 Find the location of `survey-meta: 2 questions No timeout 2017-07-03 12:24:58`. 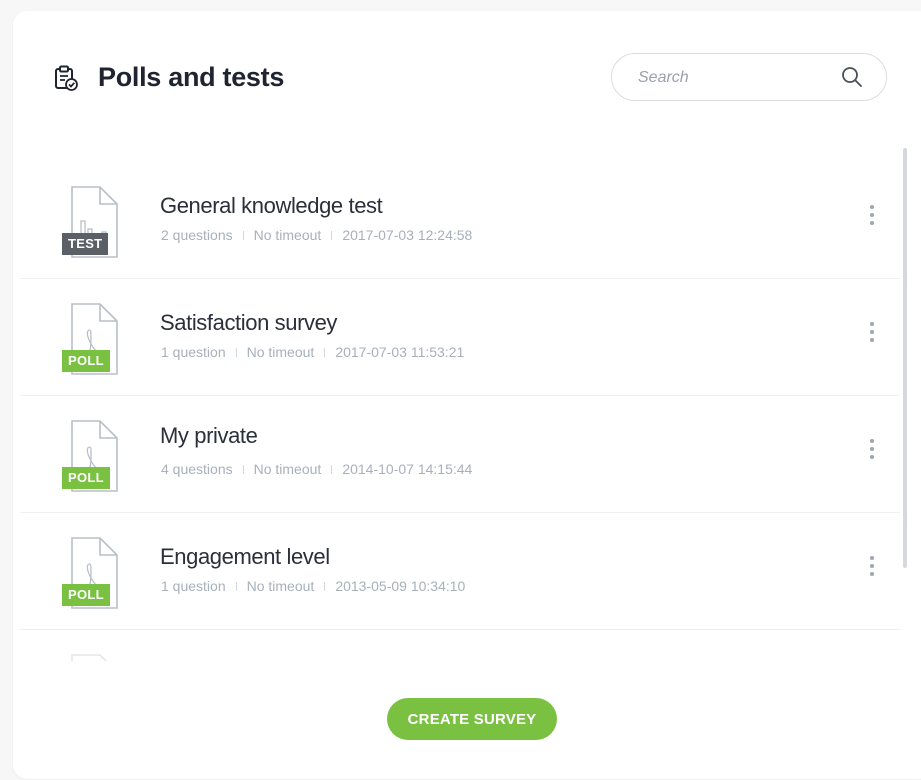

survey-meta: 2 questions No timeout 2017-07-03 12:24:58 is located at coordinates (316, 235).